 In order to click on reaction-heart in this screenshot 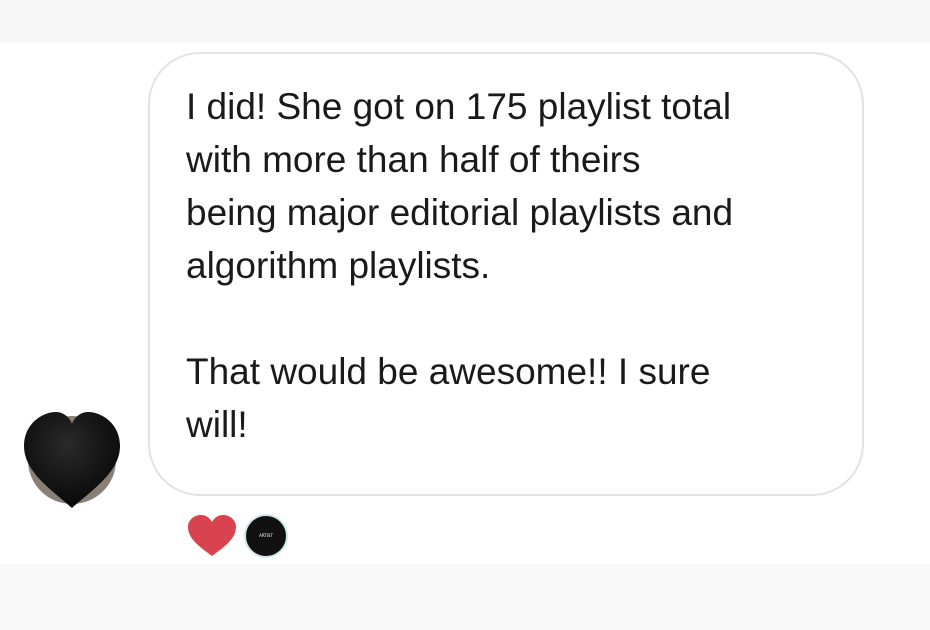, I will do `click(212, 536)`.